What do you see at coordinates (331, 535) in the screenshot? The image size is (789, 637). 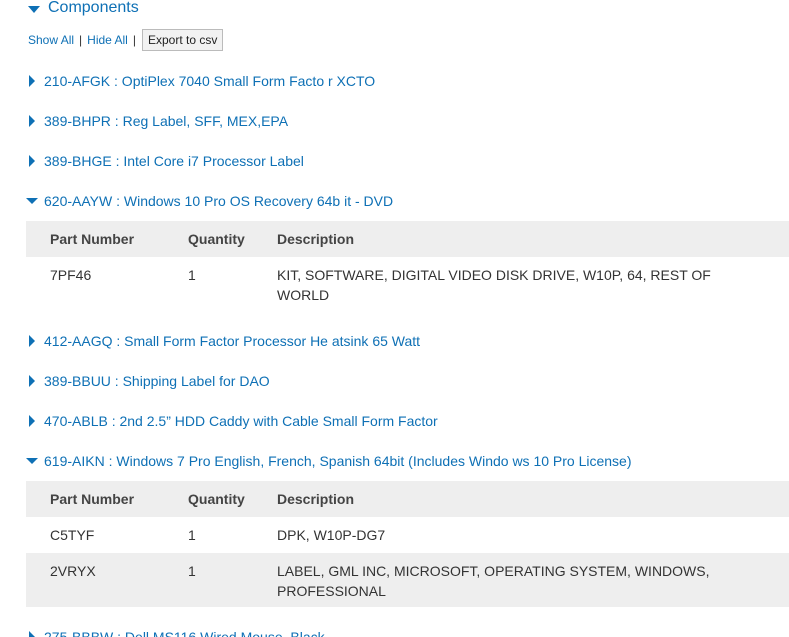 I see `description-cell: DPK, W10P-DG7` at bounding box center [331, 535].